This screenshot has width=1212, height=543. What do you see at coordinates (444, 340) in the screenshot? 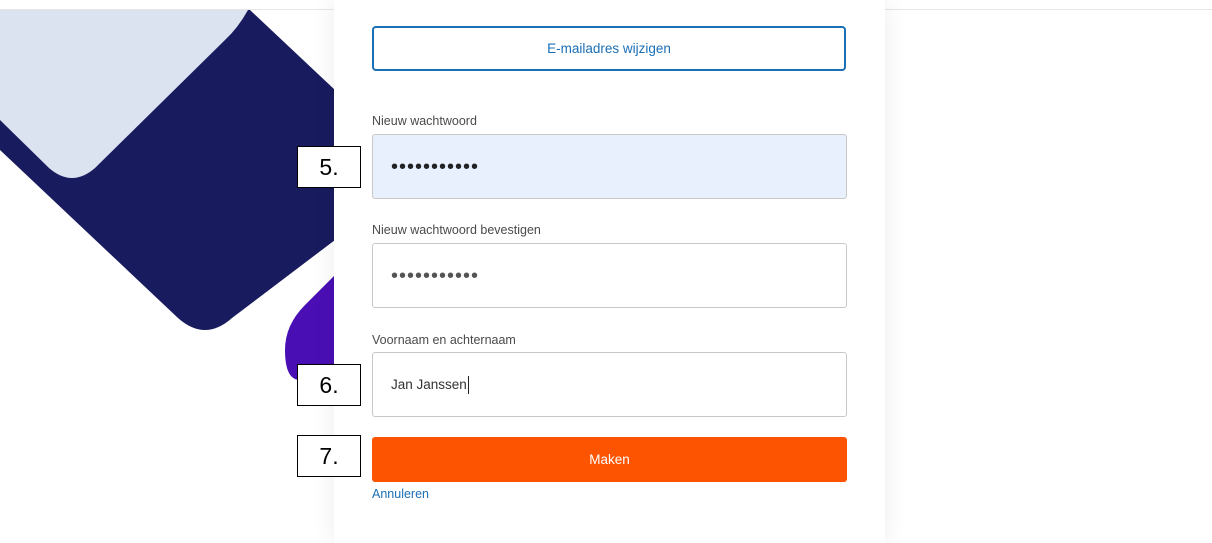
I see `full-name-label: Voornaam en achternaam` at bounding box center [444, 340].